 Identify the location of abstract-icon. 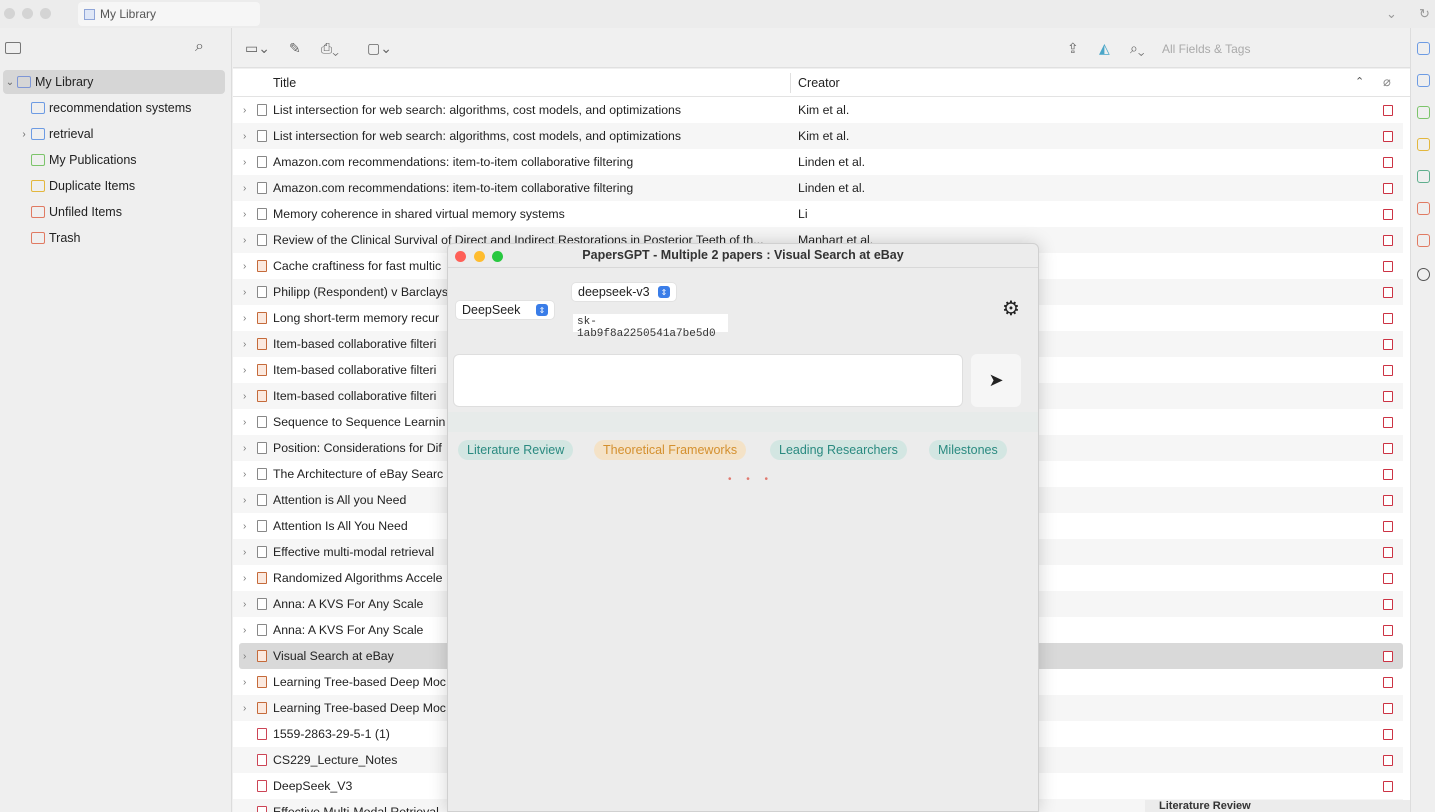
(1423, 80).